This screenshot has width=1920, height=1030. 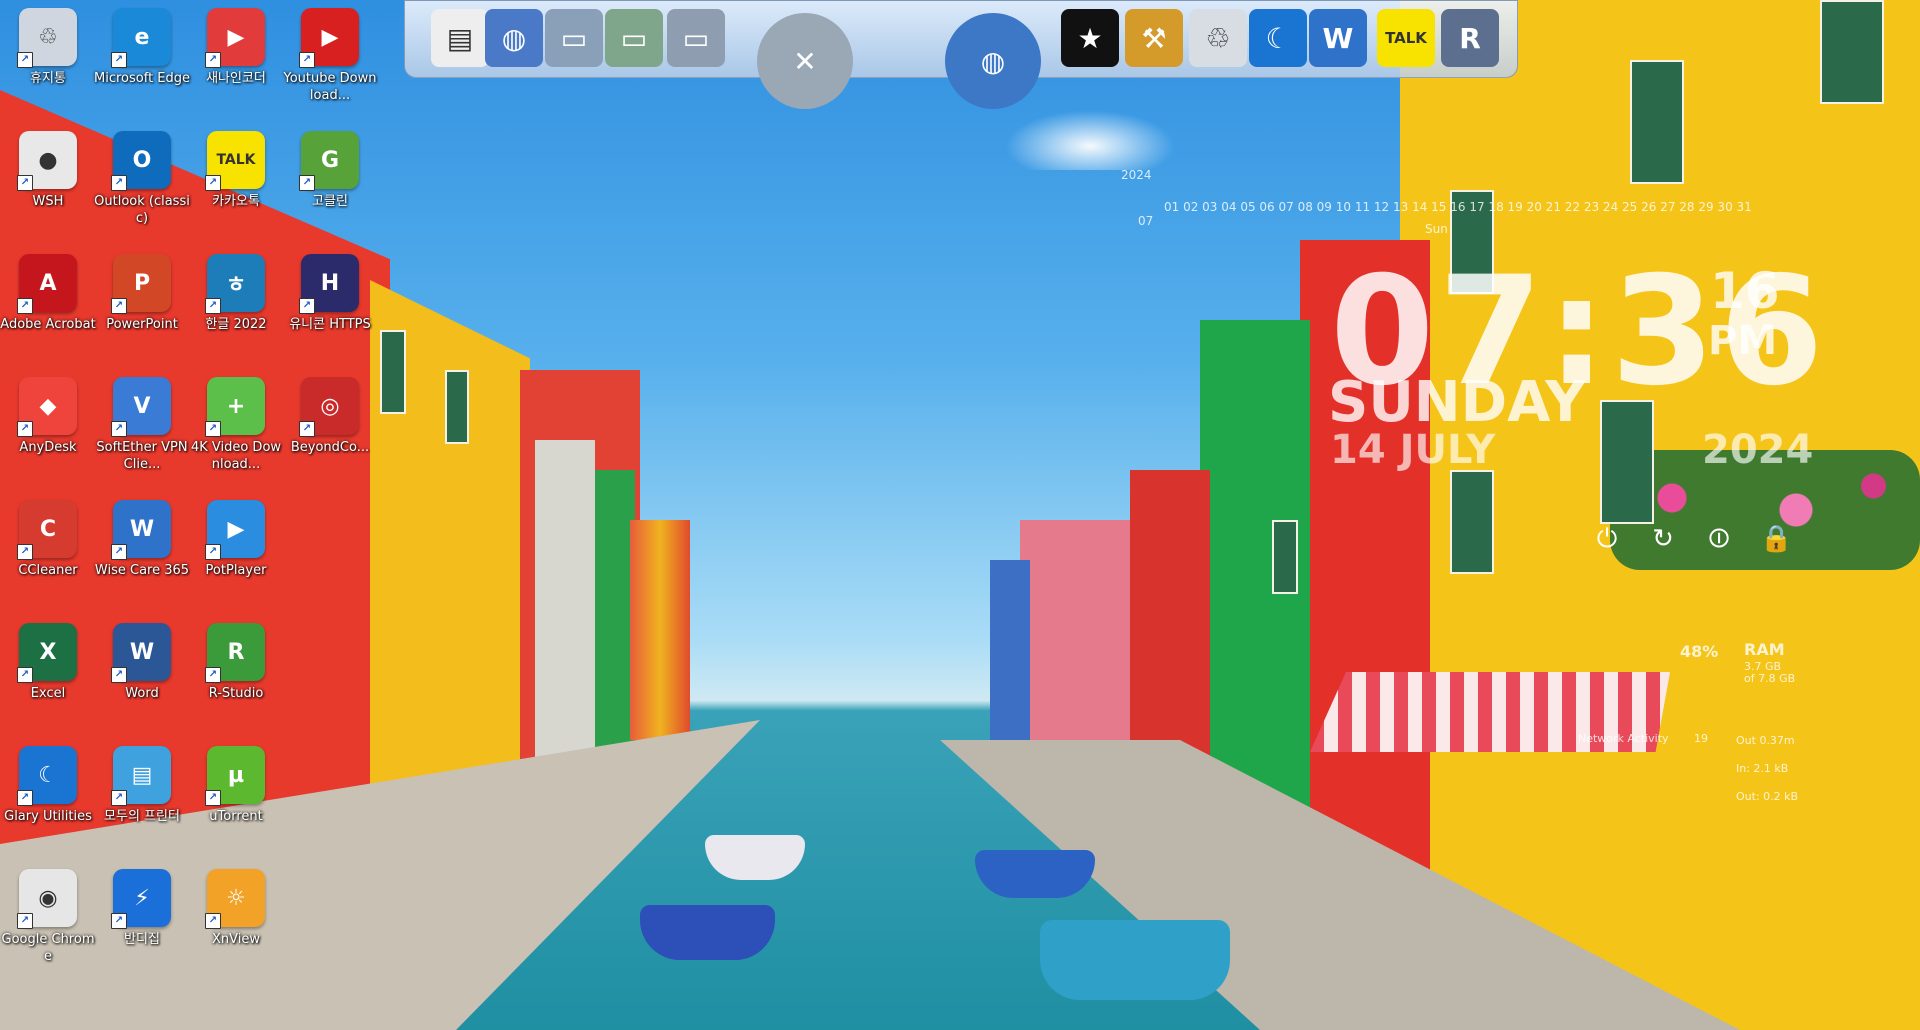 What do you see at coordinates (1218, 38) in the screenshot?
I see `dock-trash-icon: ♲` at bounding box center [1218, 38].